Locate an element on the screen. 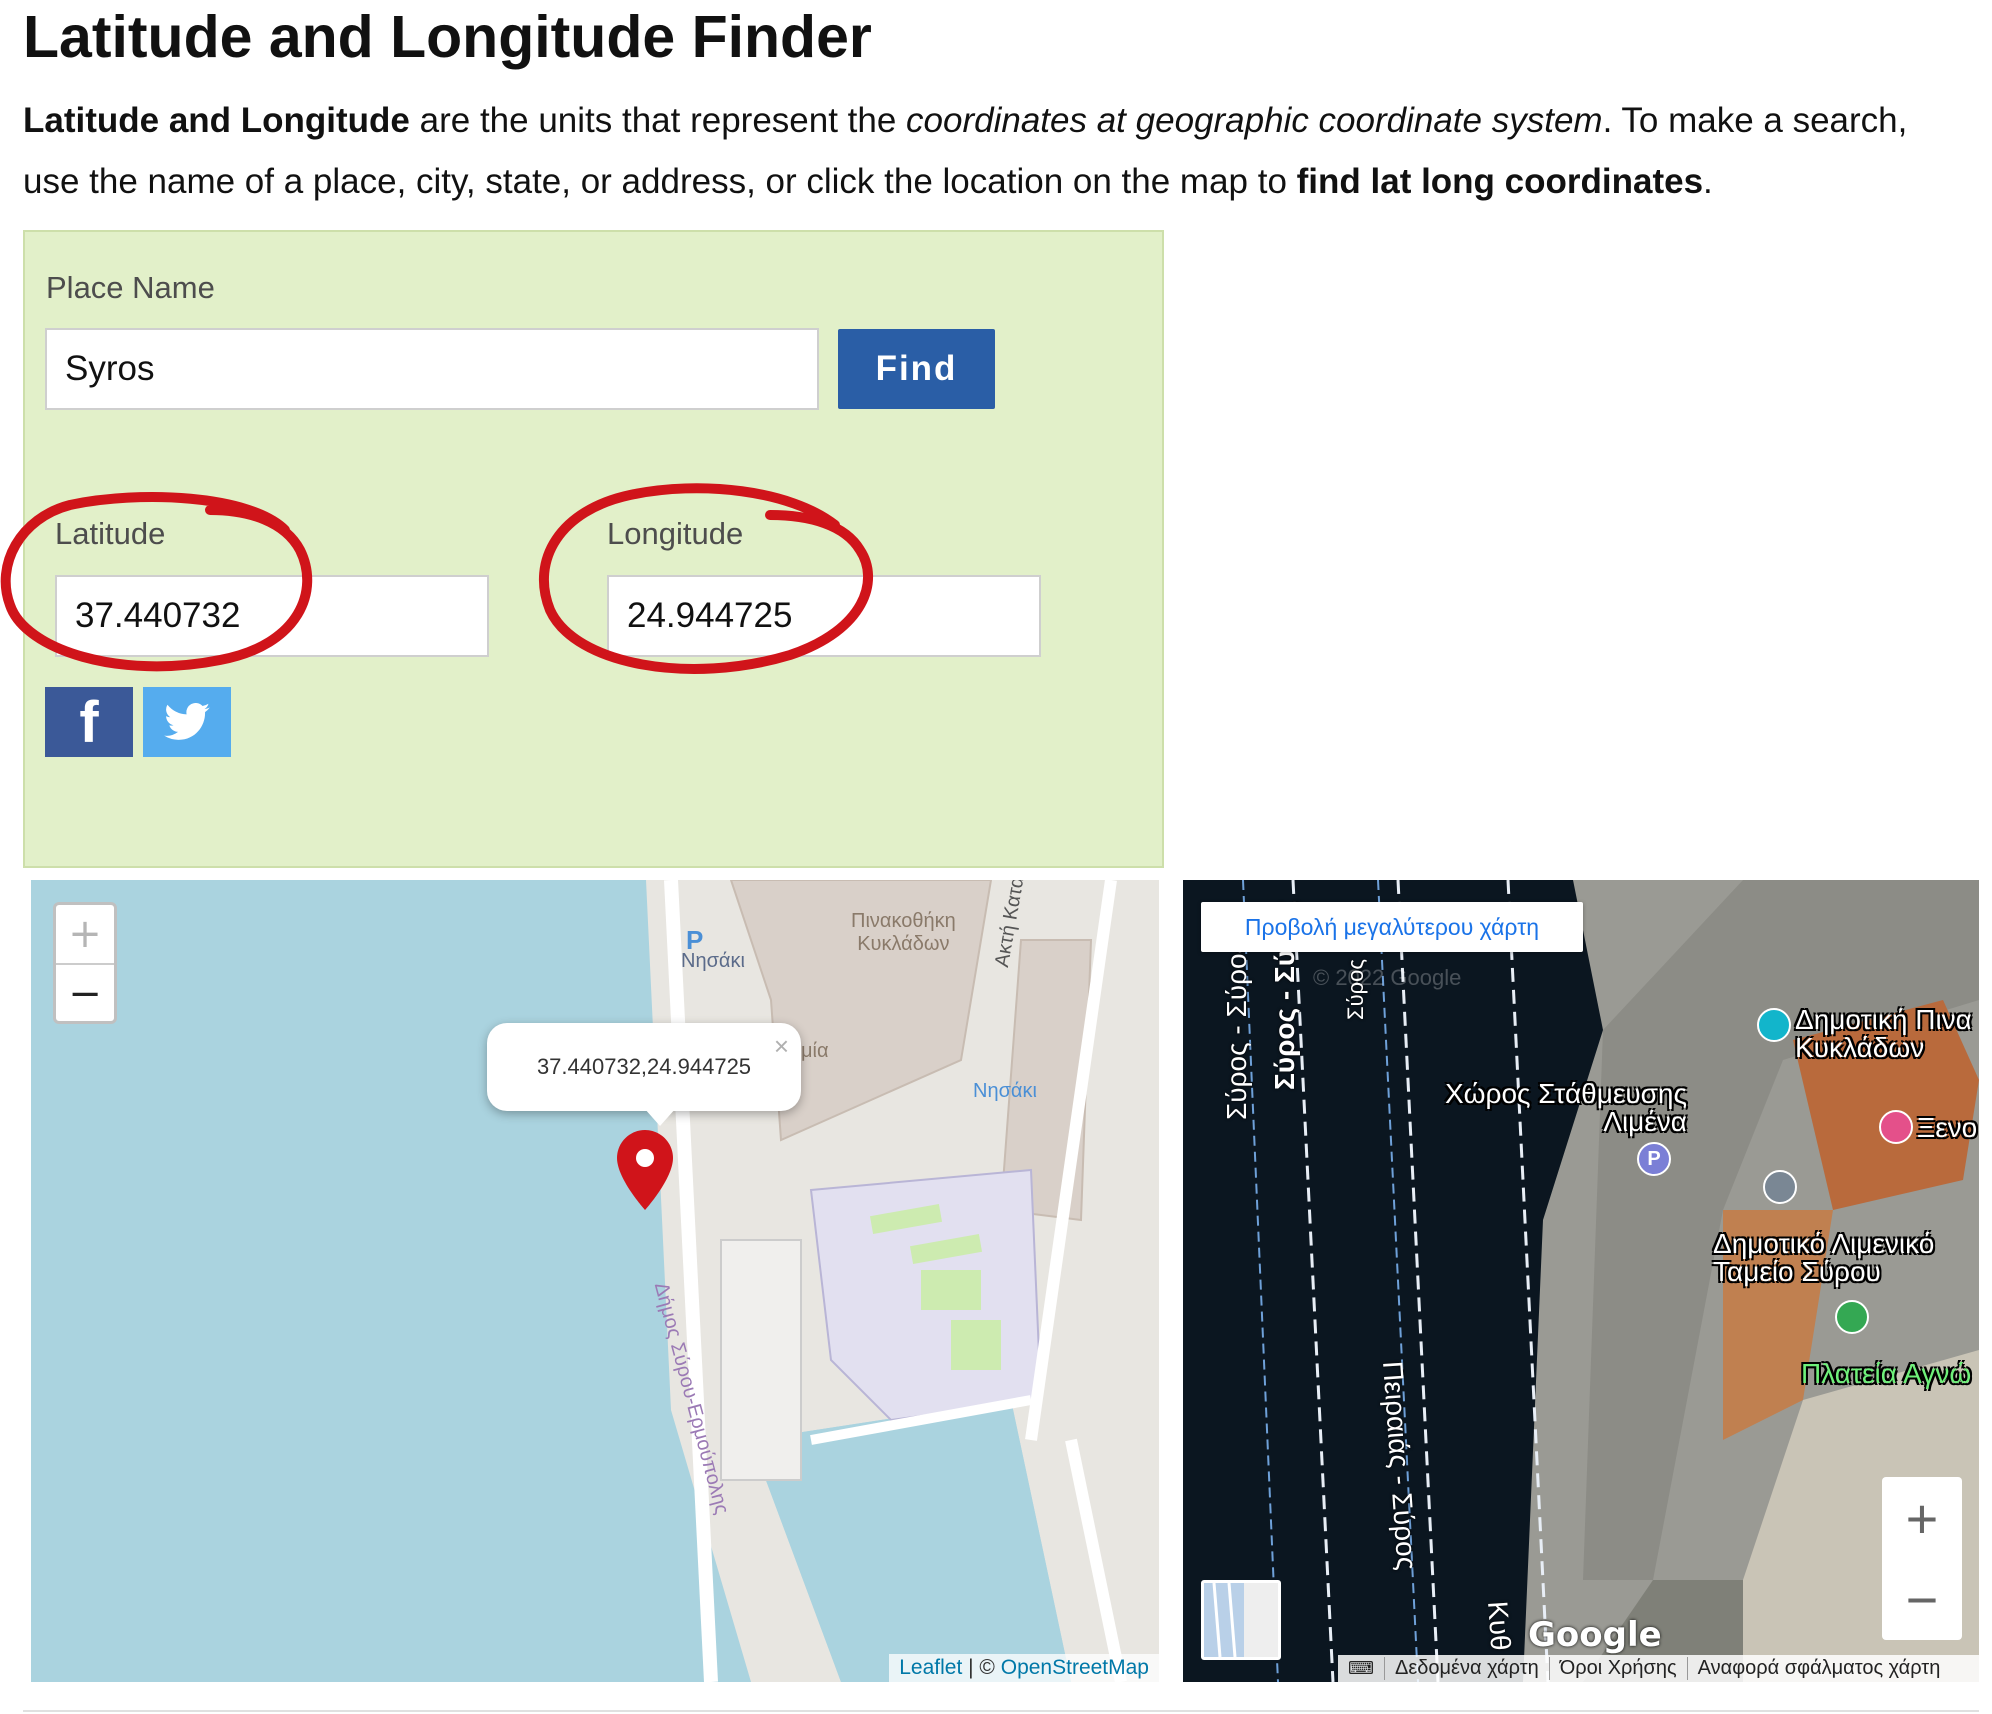  facebook-icon: f is located at coordinates (89, 722).